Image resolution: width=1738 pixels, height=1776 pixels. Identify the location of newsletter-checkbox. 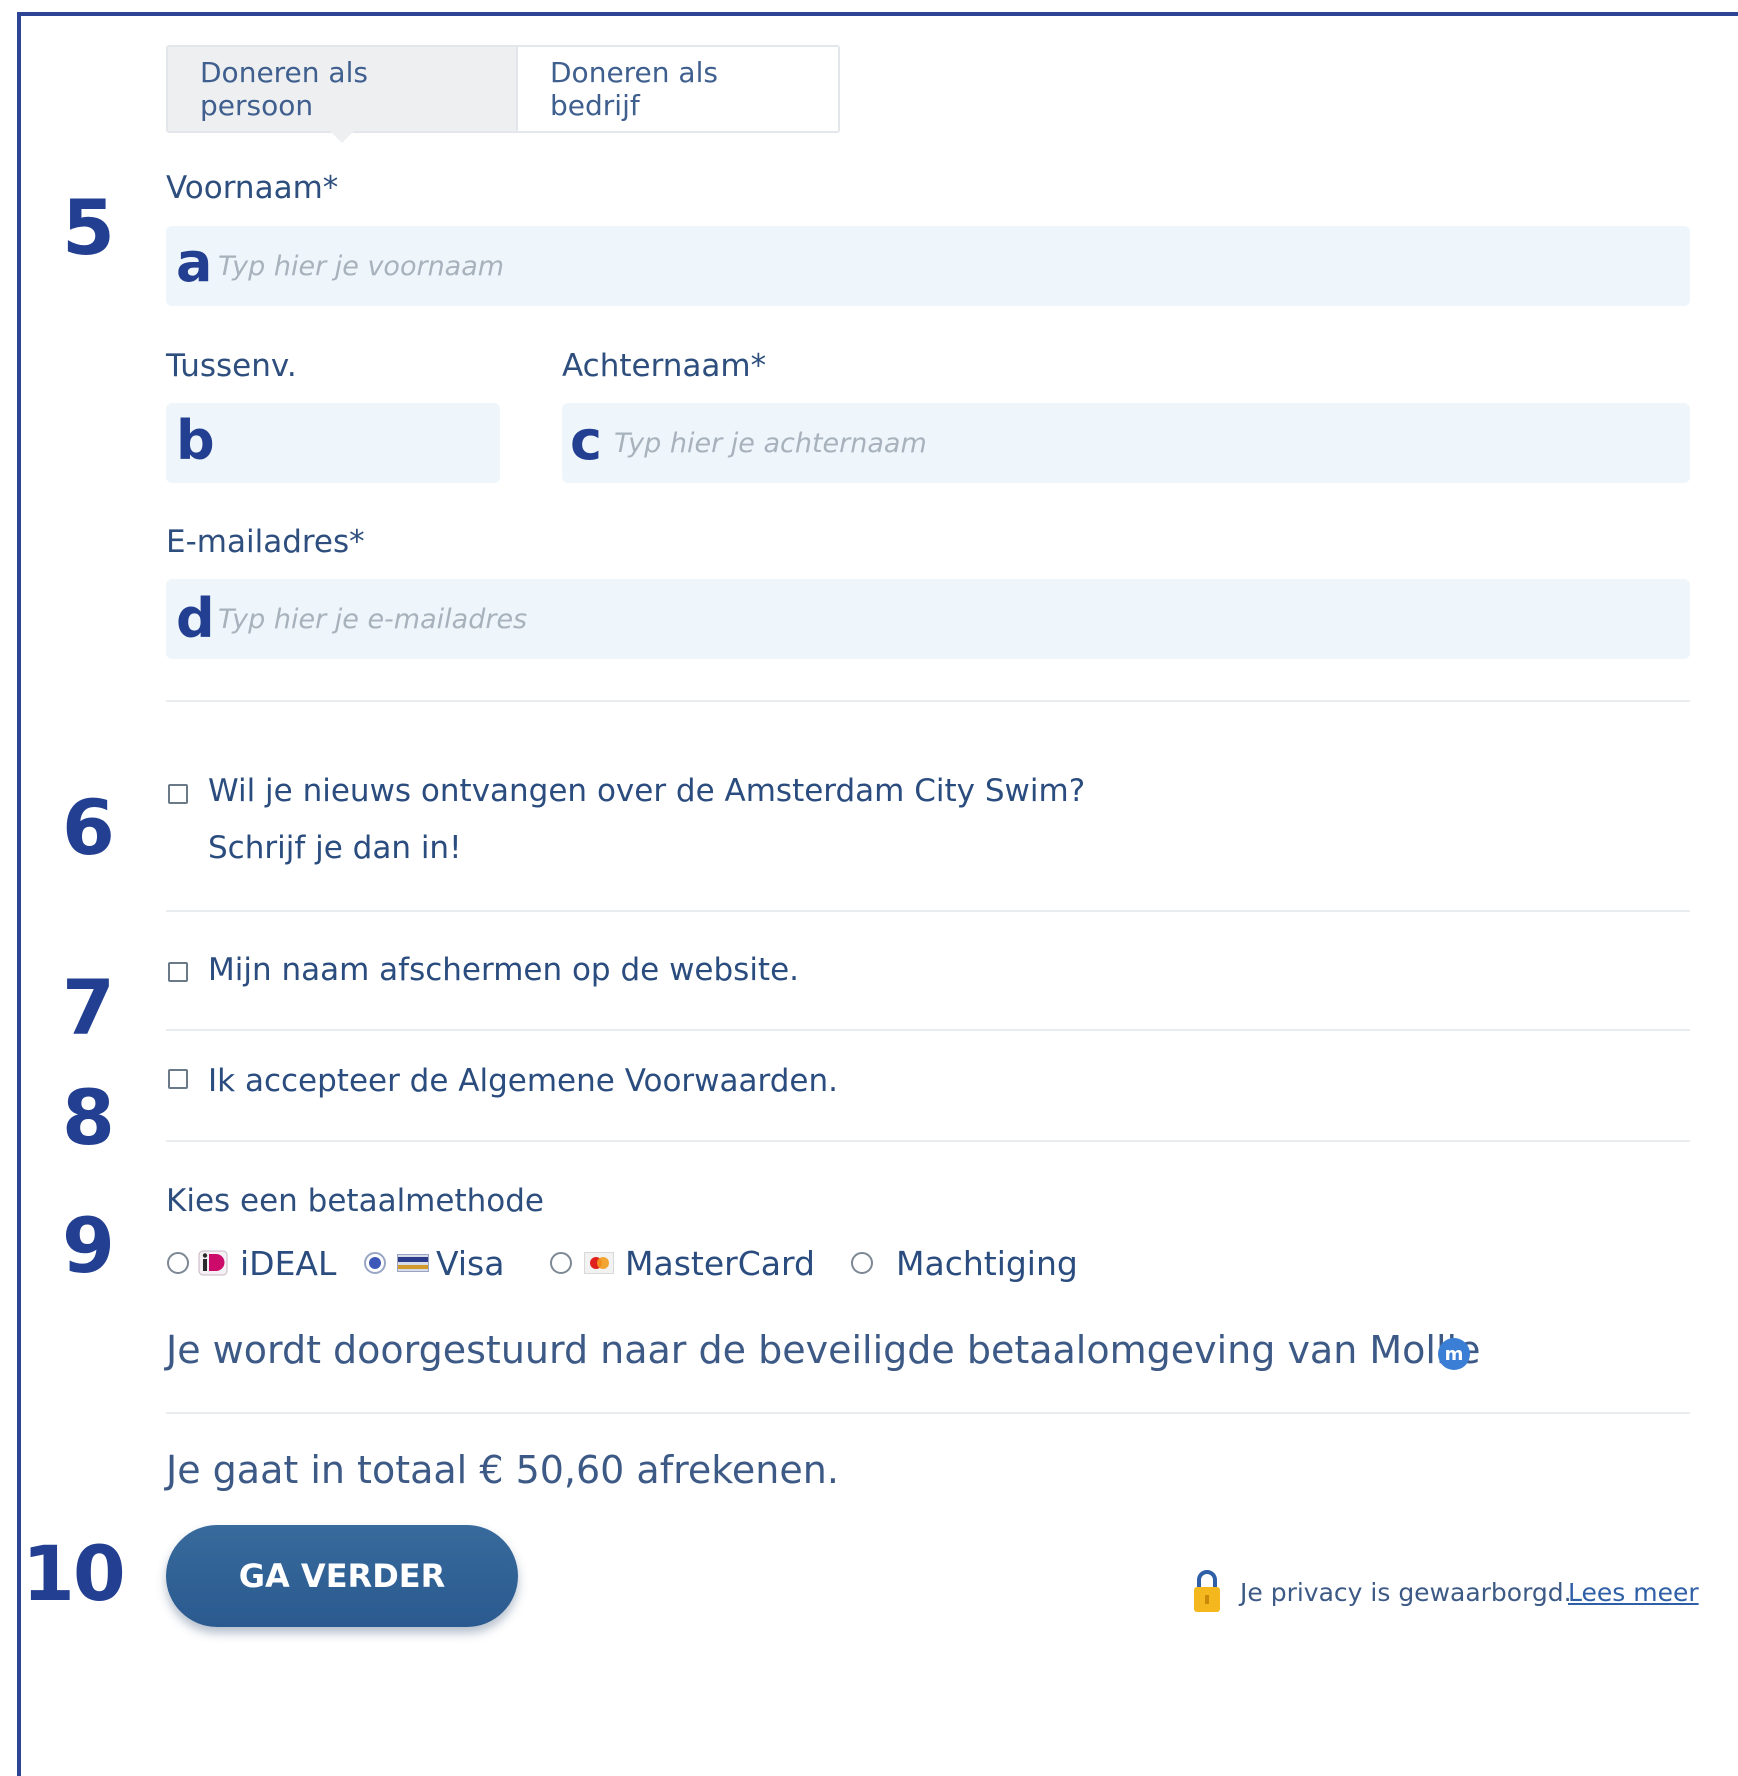
(178, 794).